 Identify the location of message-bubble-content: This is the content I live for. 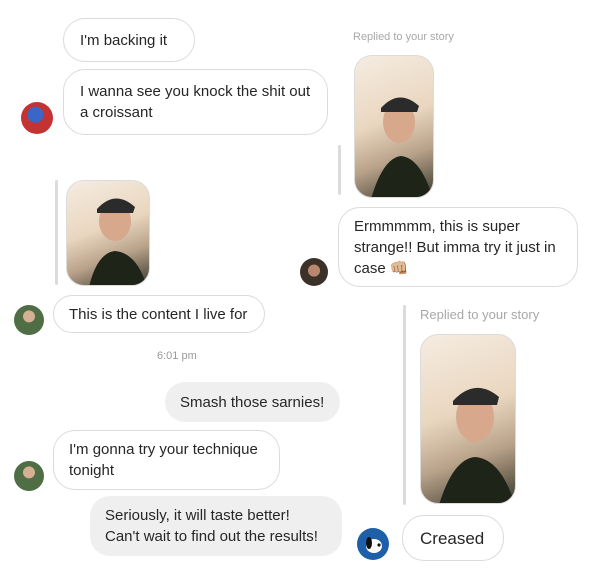
(159, 314).